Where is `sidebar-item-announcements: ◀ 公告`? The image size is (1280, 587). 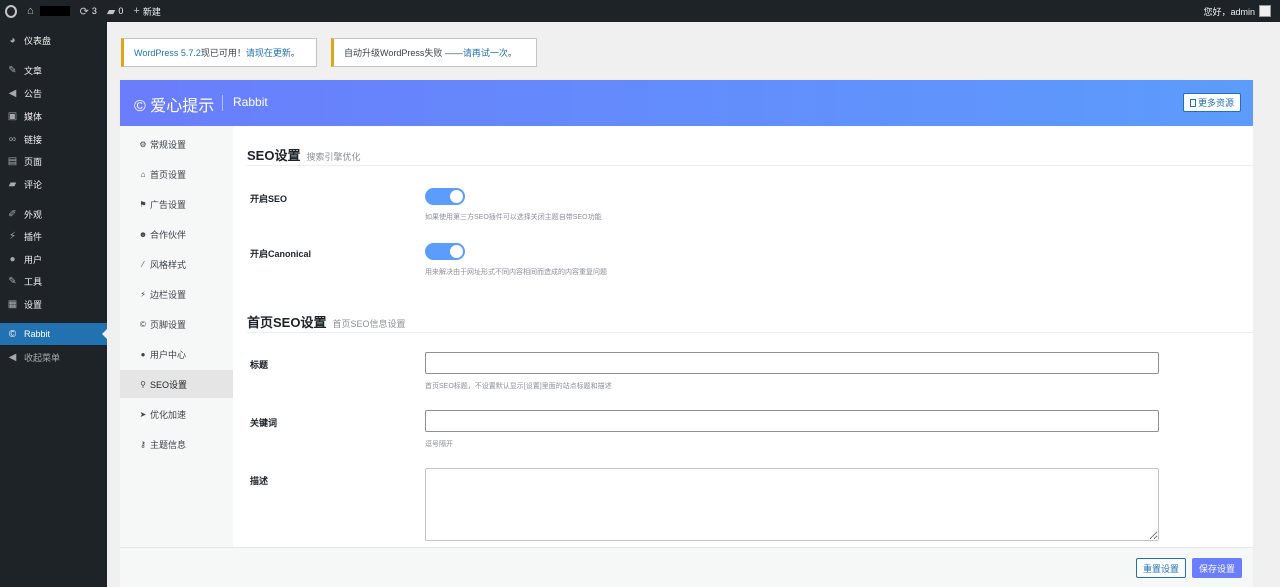 sidebar-item-announcements: ◀ 公告 is located at coordinates (53, 93).